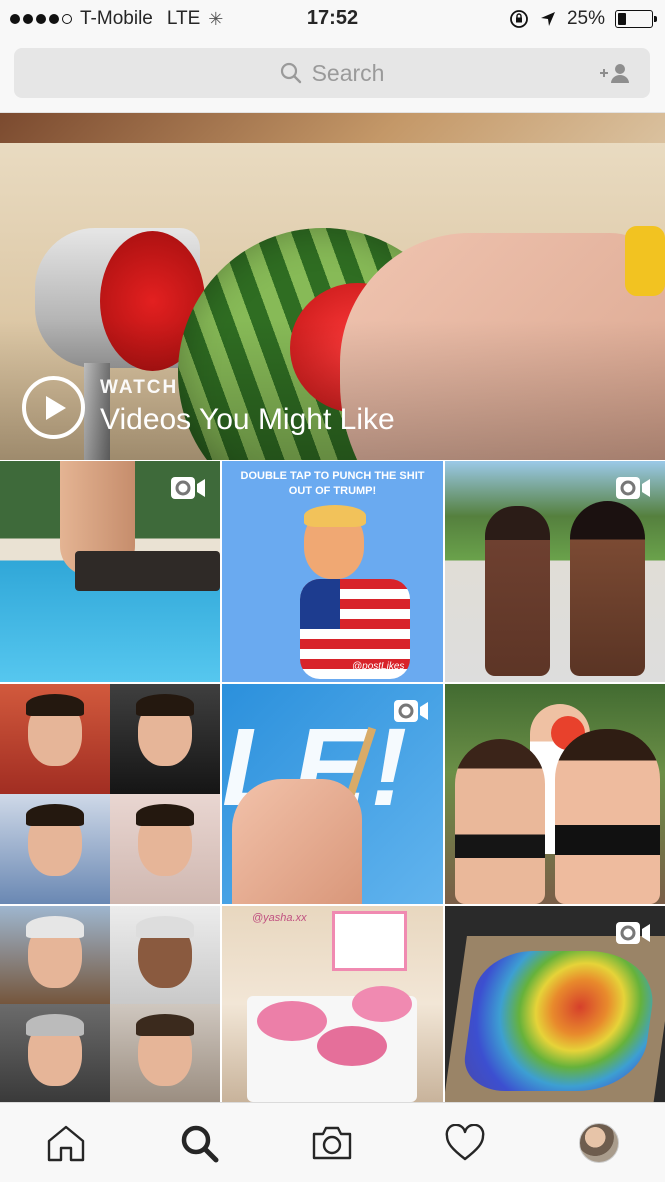 The image size is (665, 1182). I want to click on battery-fill, so click(622, 19).